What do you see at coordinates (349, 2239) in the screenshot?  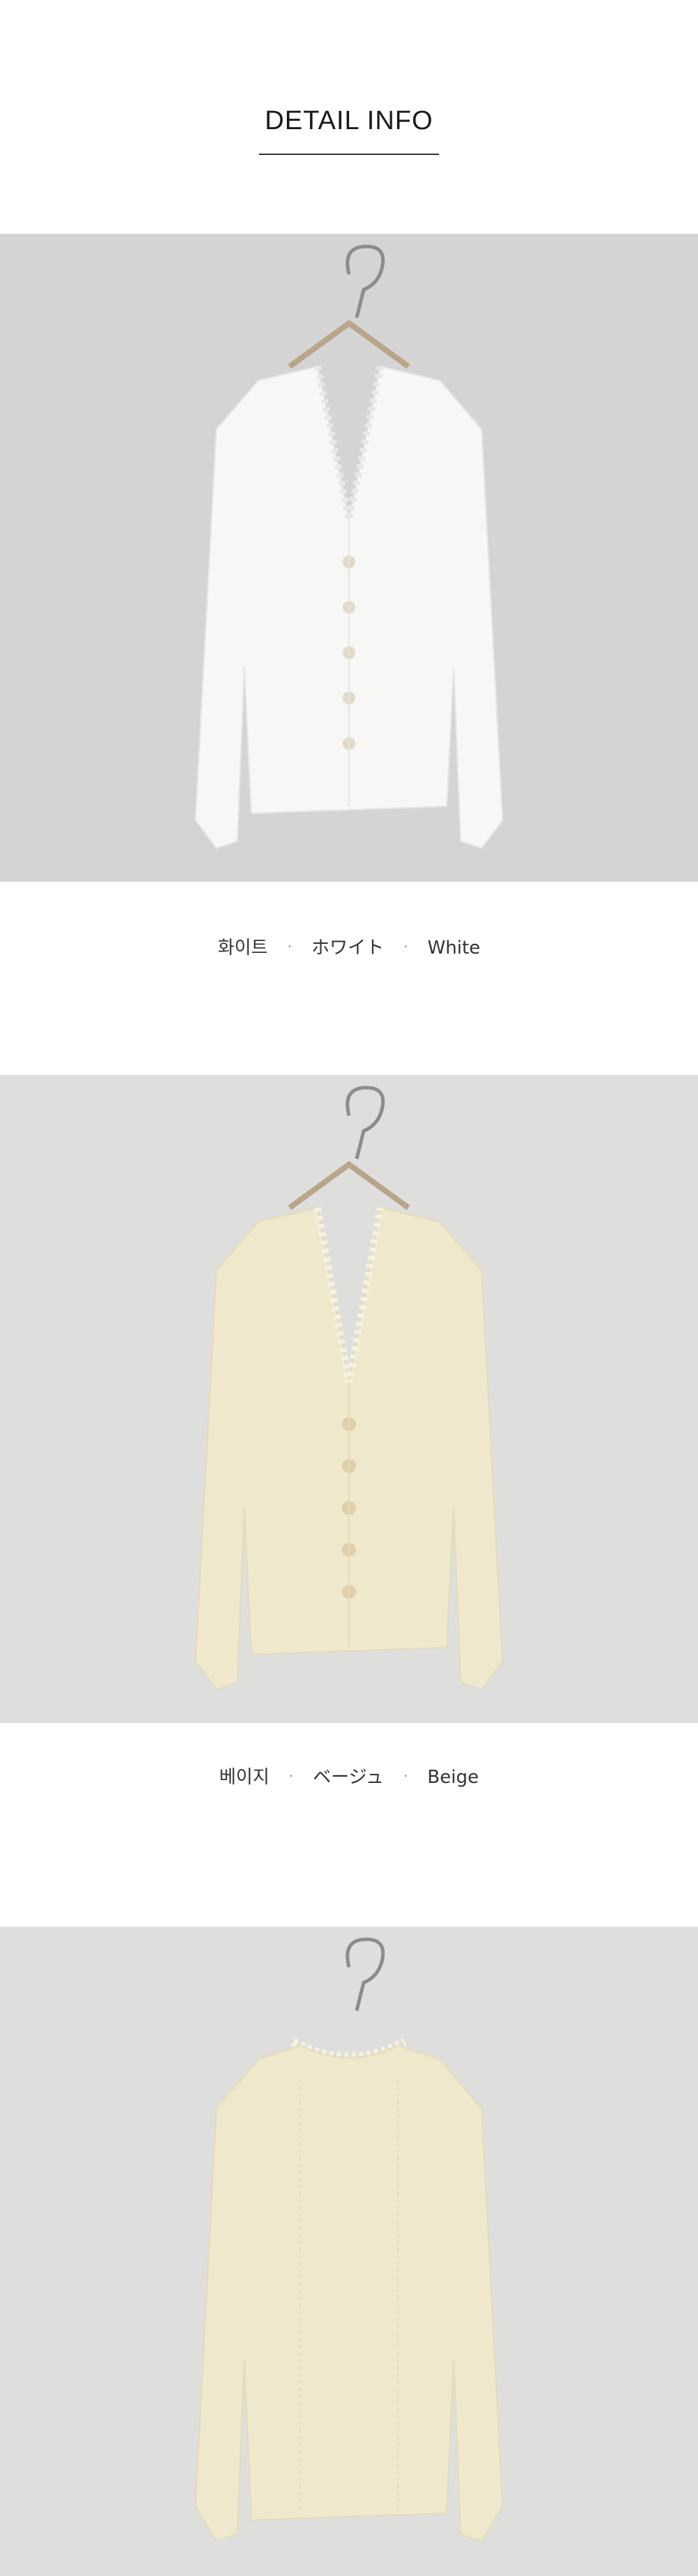 I see `blouse-back-icon` at bounding box center [349, 2239].